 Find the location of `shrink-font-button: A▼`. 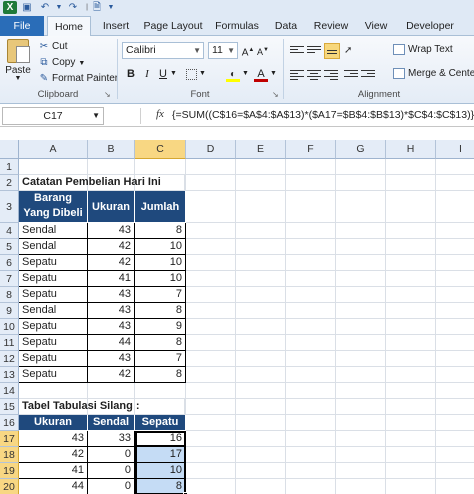

shrink-font-button: A▼ is located at coordinates (263, 50).